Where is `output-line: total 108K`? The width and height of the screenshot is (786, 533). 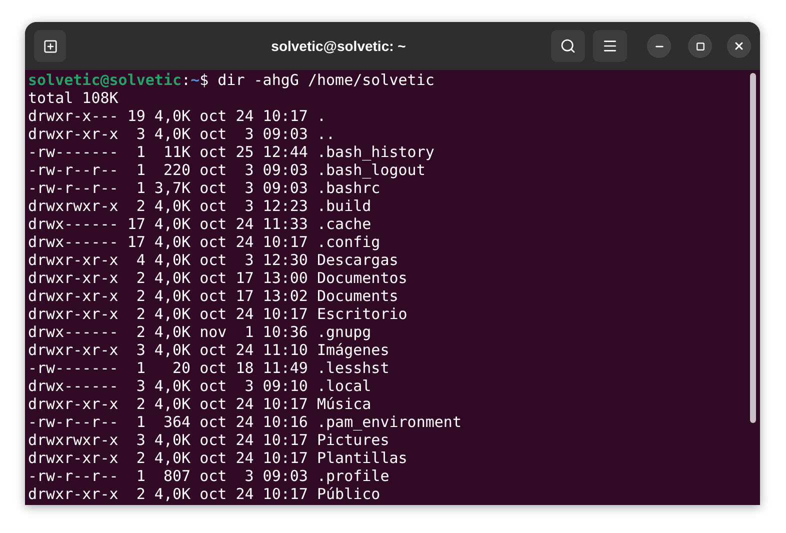 output-line: total 108K is located at coordinates (73, 98).